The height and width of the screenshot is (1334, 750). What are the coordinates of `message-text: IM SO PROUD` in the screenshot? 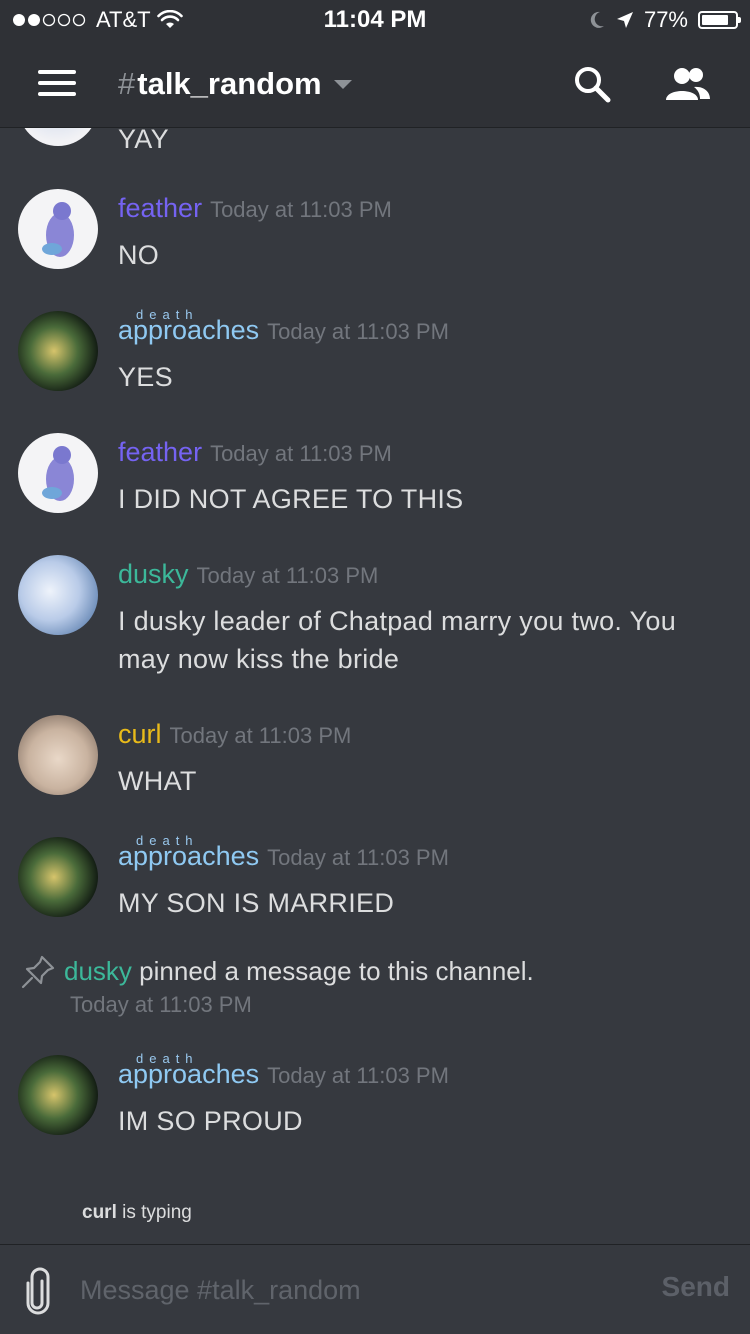 It's located at (210, 1121).